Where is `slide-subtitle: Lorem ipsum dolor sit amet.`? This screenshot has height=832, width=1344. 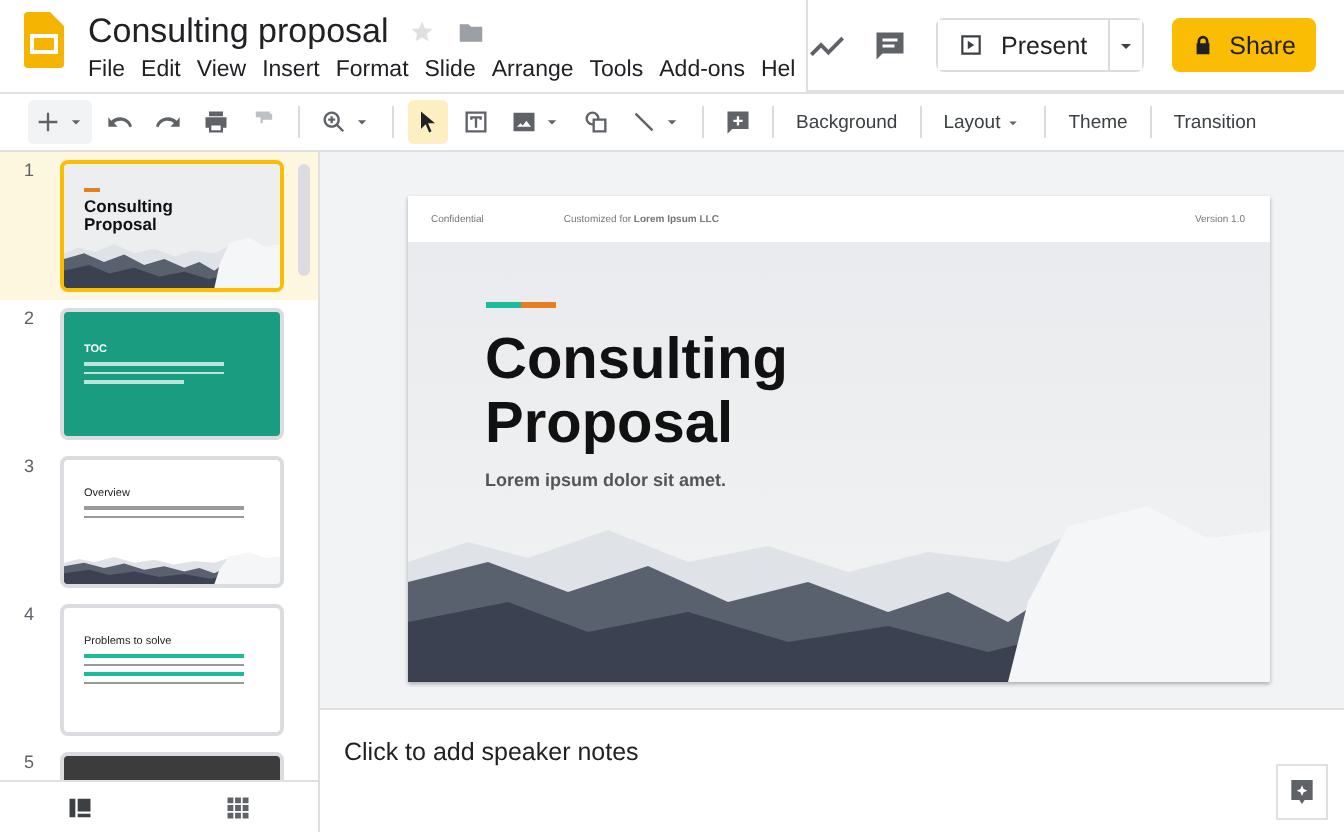 slide-subtitle: Lorem ipsum dolor sit amet. is located at coordinates (607, 479).